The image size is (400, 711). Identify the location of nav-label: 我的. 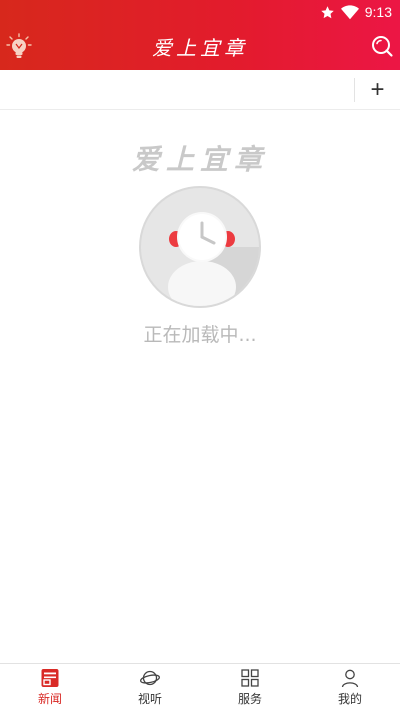
(349, 699).